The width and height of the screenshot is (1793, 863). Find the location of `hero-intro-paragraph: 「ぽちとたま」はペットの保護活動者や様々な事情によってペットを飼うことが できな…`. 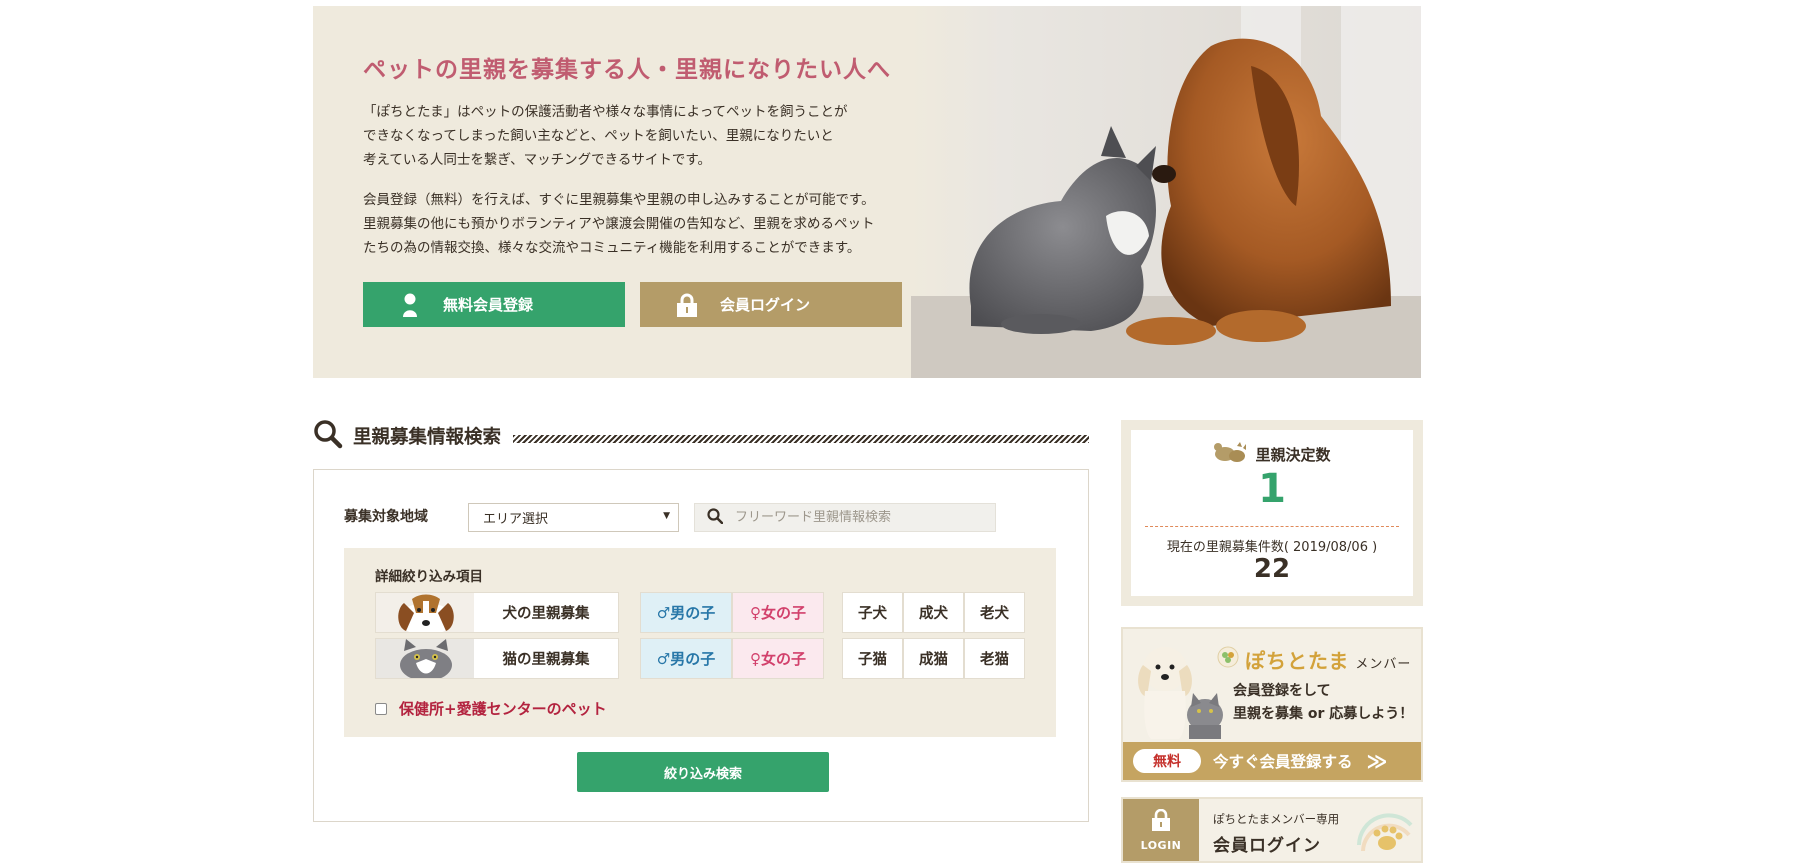

hero-intro-paragraph: 「ぽちとたま」はペットの保護活動者や様々な事情によってペットを飼うことが できな… is located at coordinates (605, 136).